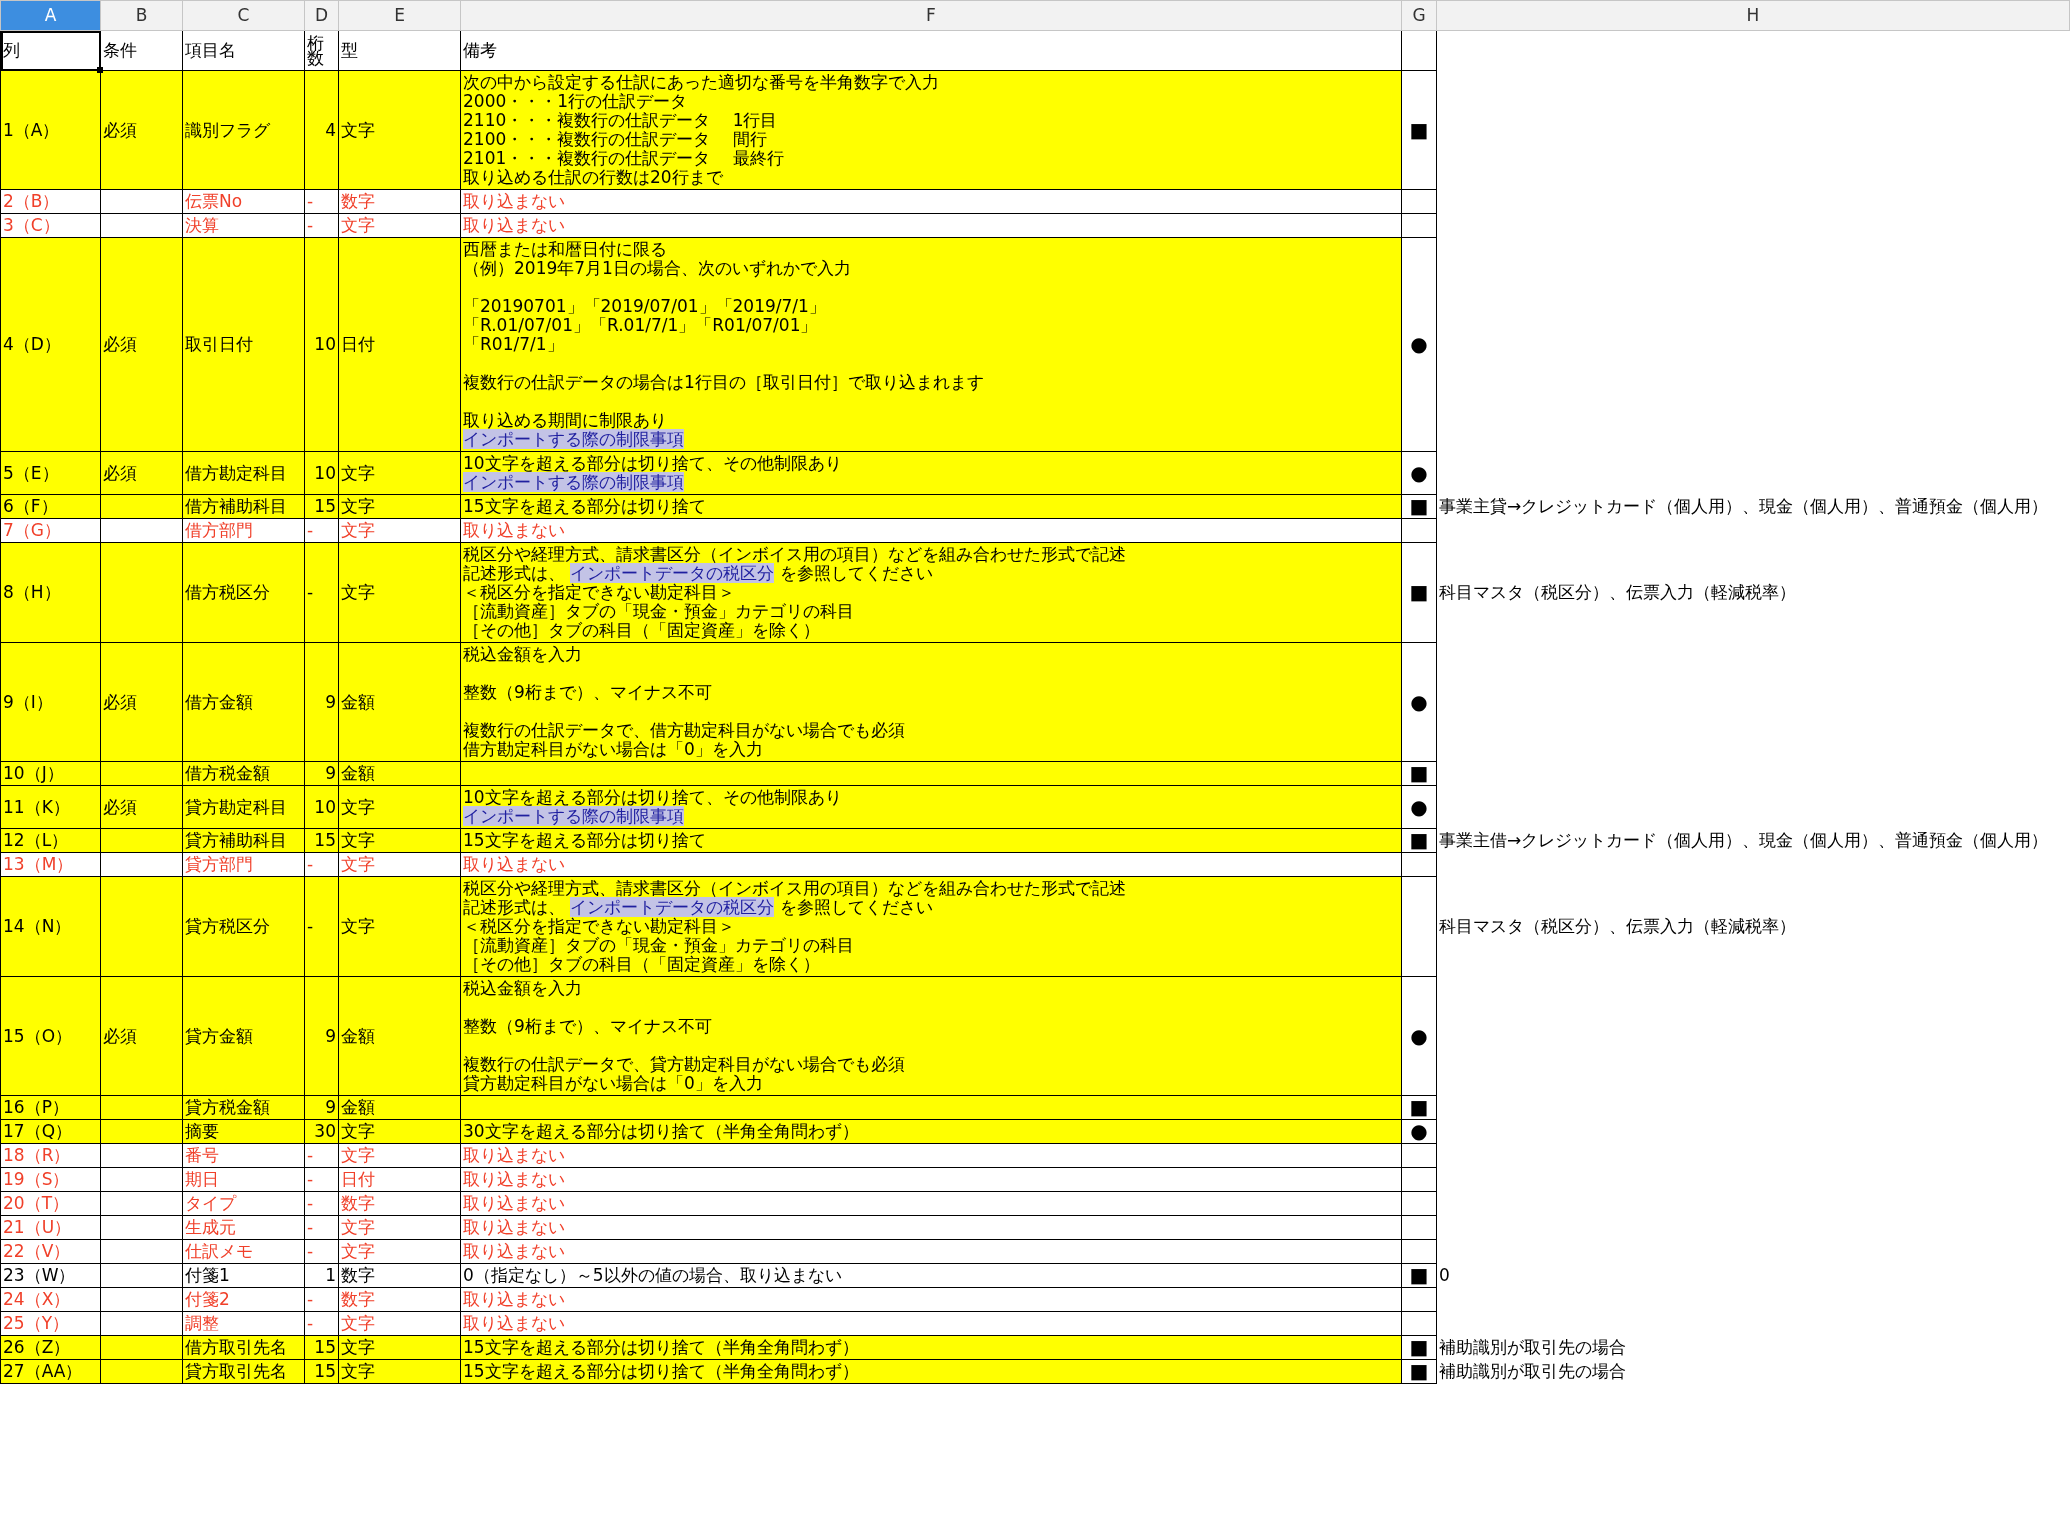 Image resolution: width=2070 pixels, height=1514 pixels. Describe the element at coordinates (243, 473) in the screenshot. I see `table-cell: 借方勘定科目` at that location.